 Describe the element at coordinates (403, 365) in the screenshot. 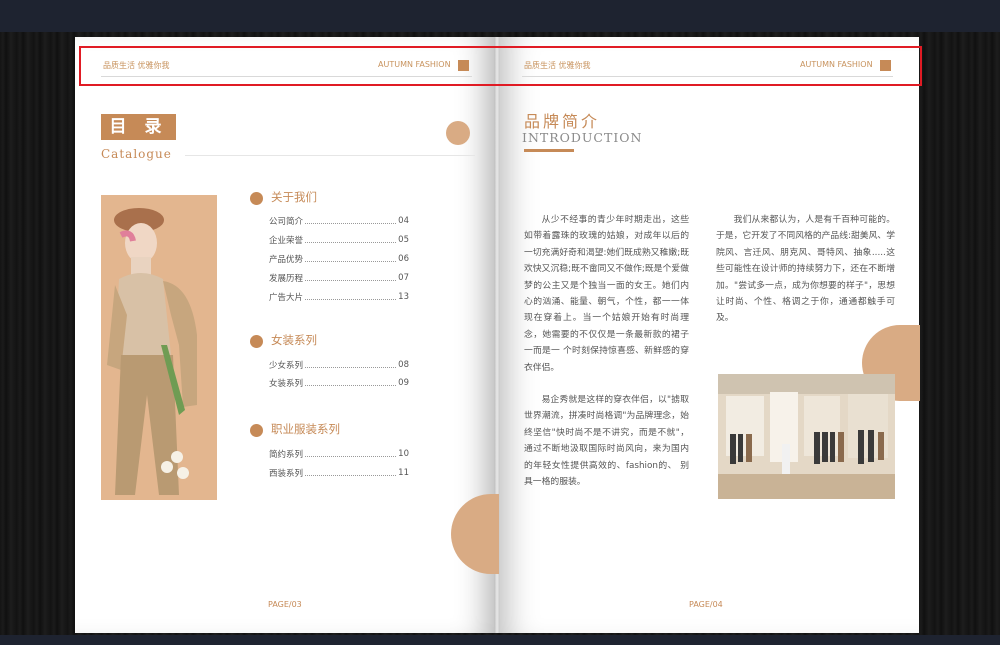

I see `toc-item-page: 08` at that location.